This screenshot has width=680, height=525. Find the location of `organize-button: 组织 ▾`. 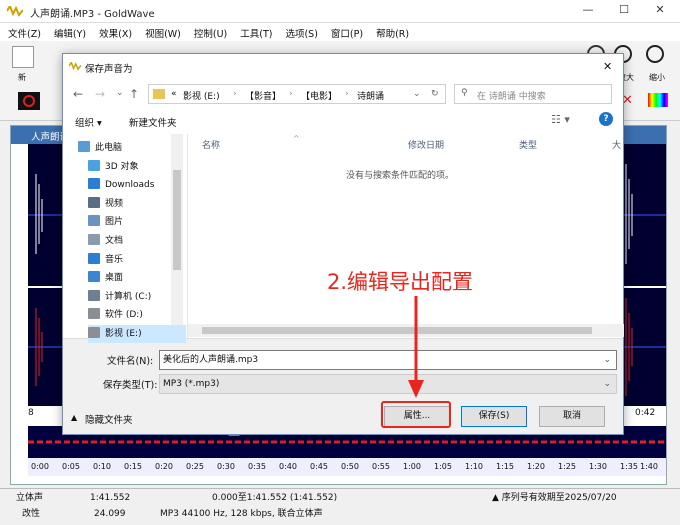

organize-button: 组织 ▾ is located at coordinates (88, 122).